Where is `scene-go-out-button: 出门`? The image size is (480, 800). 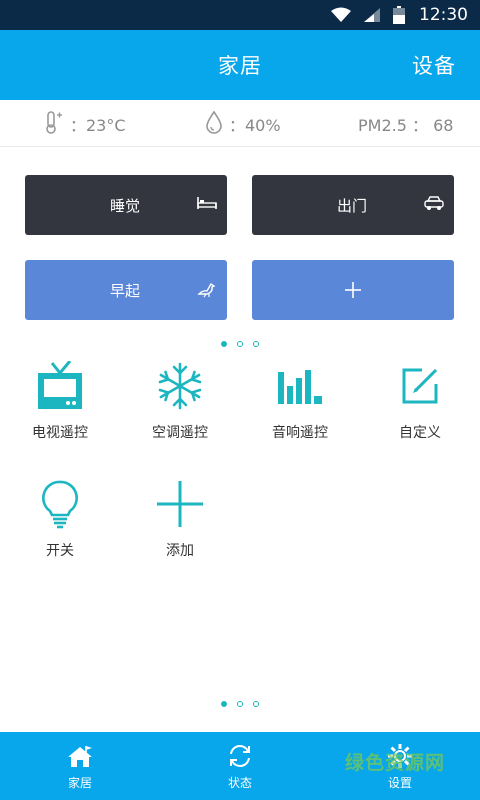 scene-go-out-button: 出门 is located at coordinates (353, 205).